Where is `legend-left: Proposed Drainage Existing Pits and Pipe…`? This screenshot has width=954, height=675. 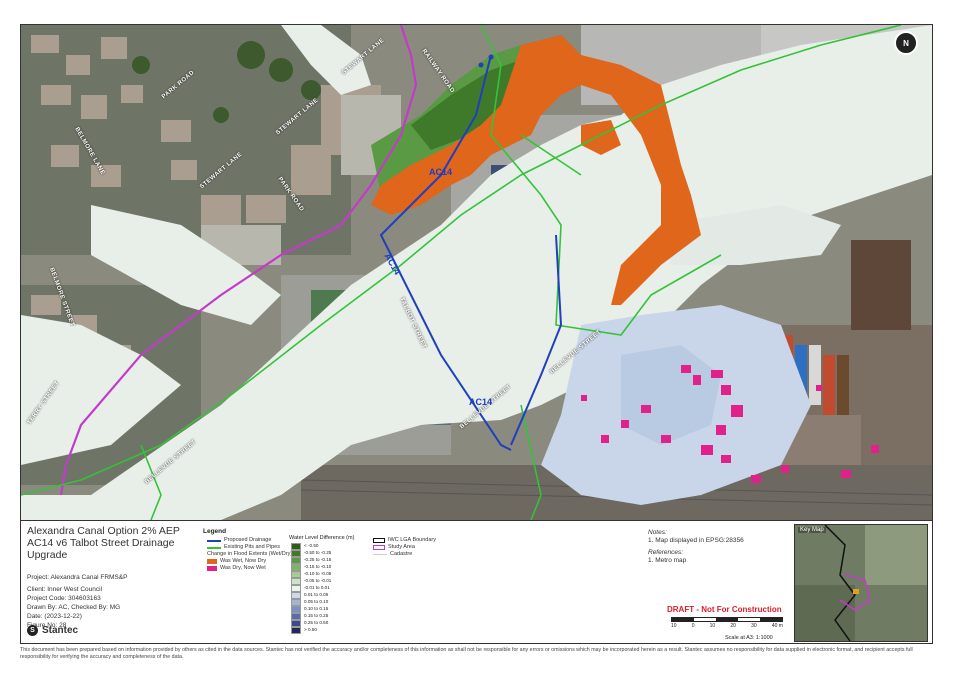
legend-left: Proposed Drainage Existing Pits and Pipe… is located at coordinates (250, 554).